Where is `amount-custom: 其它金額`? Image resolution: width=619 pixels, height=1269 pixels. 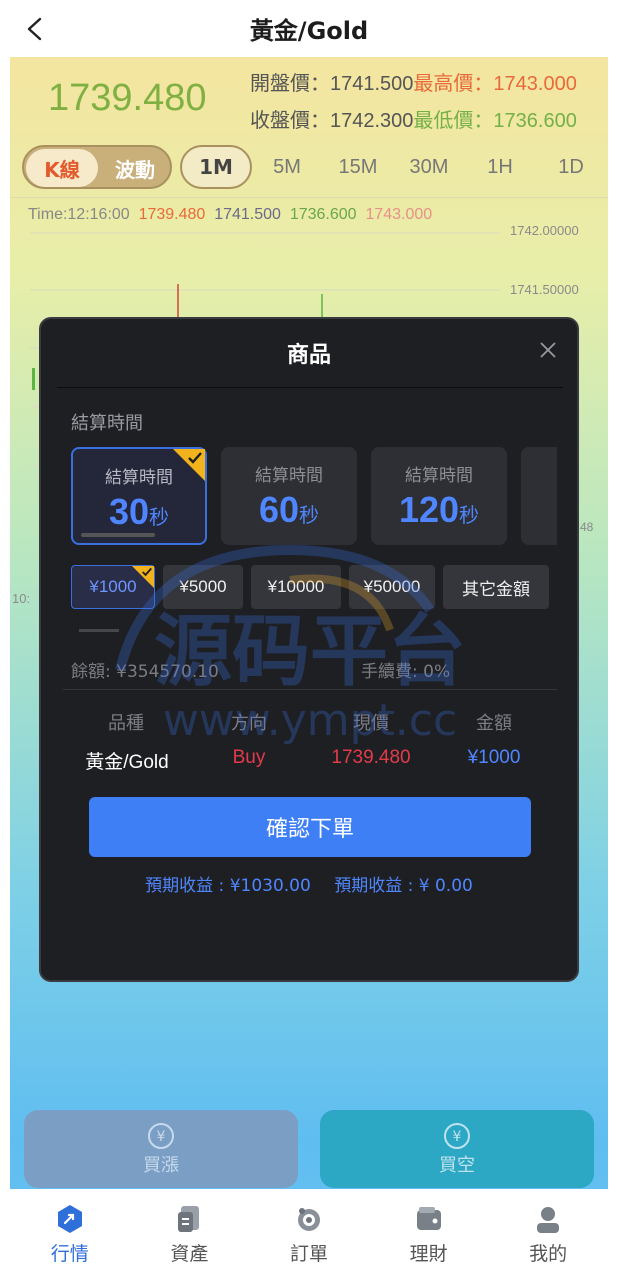 amount-custom: 其它金額 is located at coordinates (496, 587).